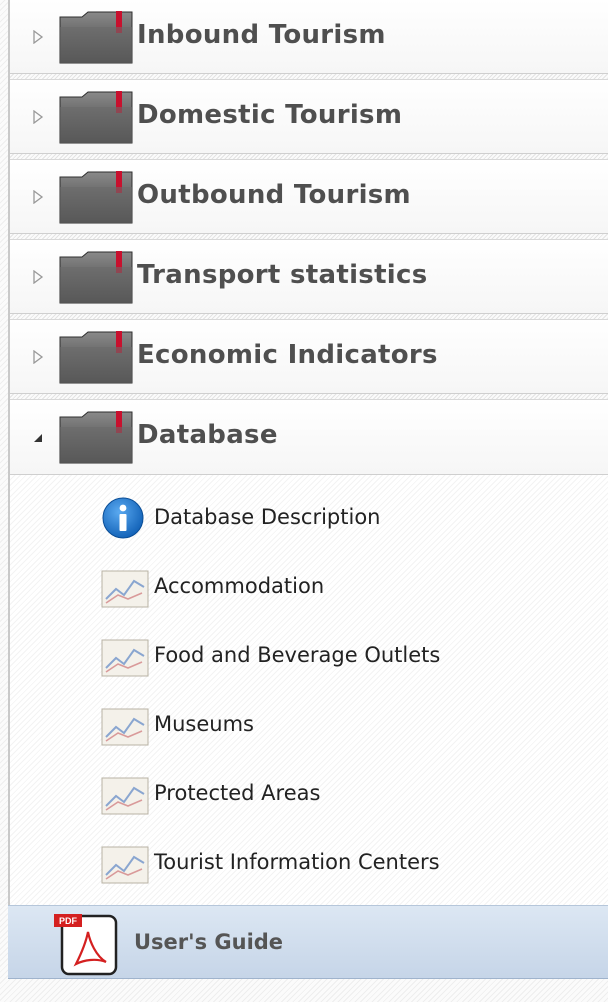 The height and width of the screenshot is (1002, 608). I want to click on list-item-food-and-beverage-outlets: Food and Beverage Outlets, so click(342, 656).